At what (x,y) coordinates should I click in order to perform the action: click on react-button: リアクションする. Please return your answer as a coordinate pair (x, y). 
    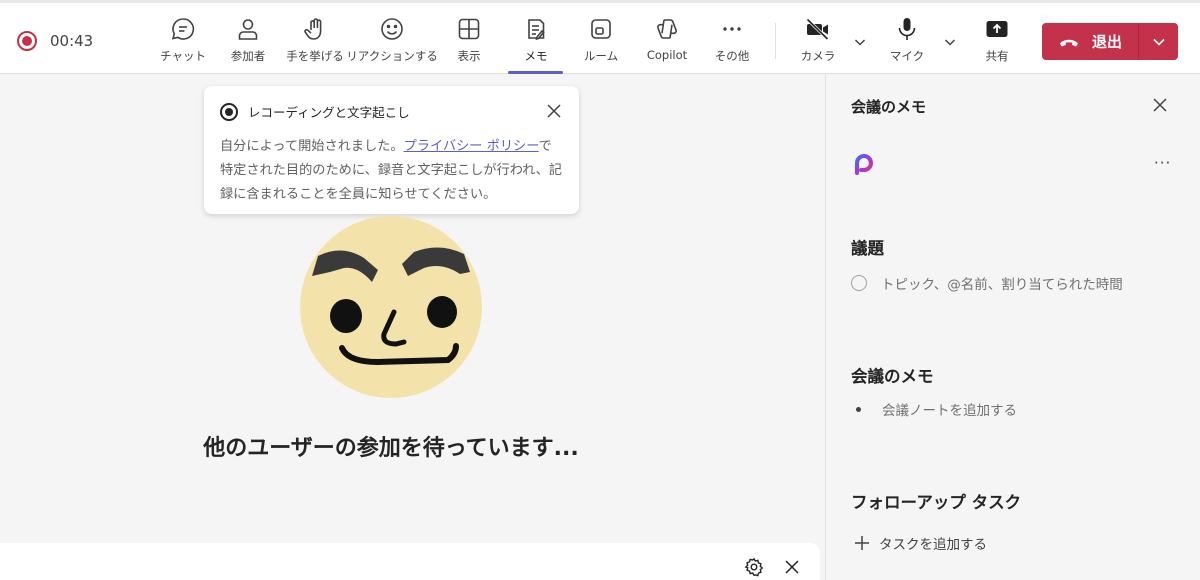
    Looking at the image, I should click on (392, 42).